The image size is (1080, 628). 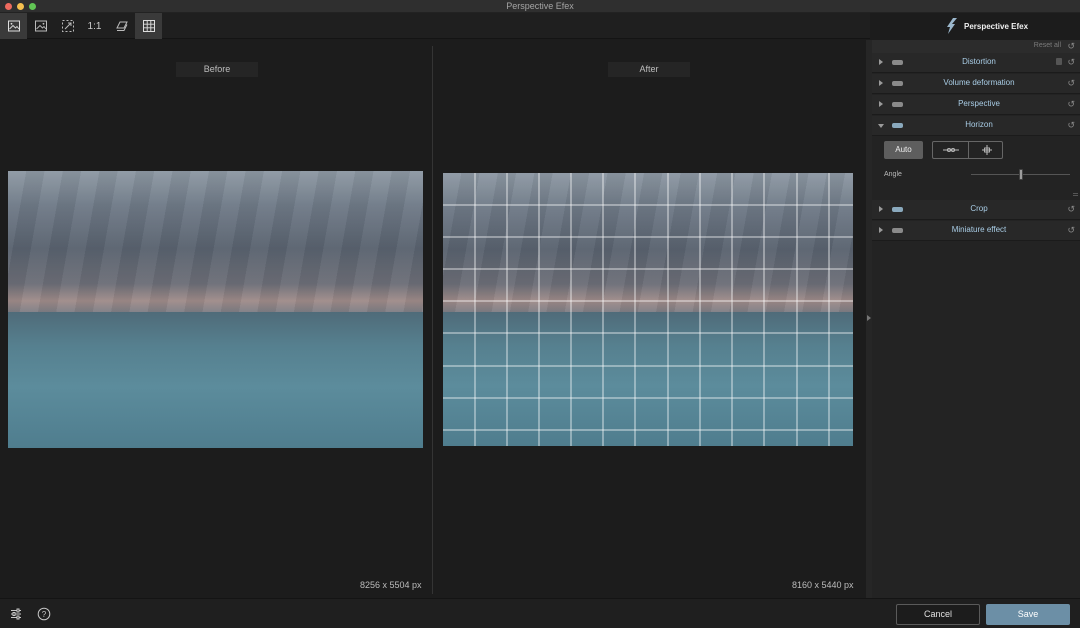 What do you see at coordinates (996, 26) in the screenshot?
I see `brand-name: Perspective Efex` at bounding box center [996, 26].